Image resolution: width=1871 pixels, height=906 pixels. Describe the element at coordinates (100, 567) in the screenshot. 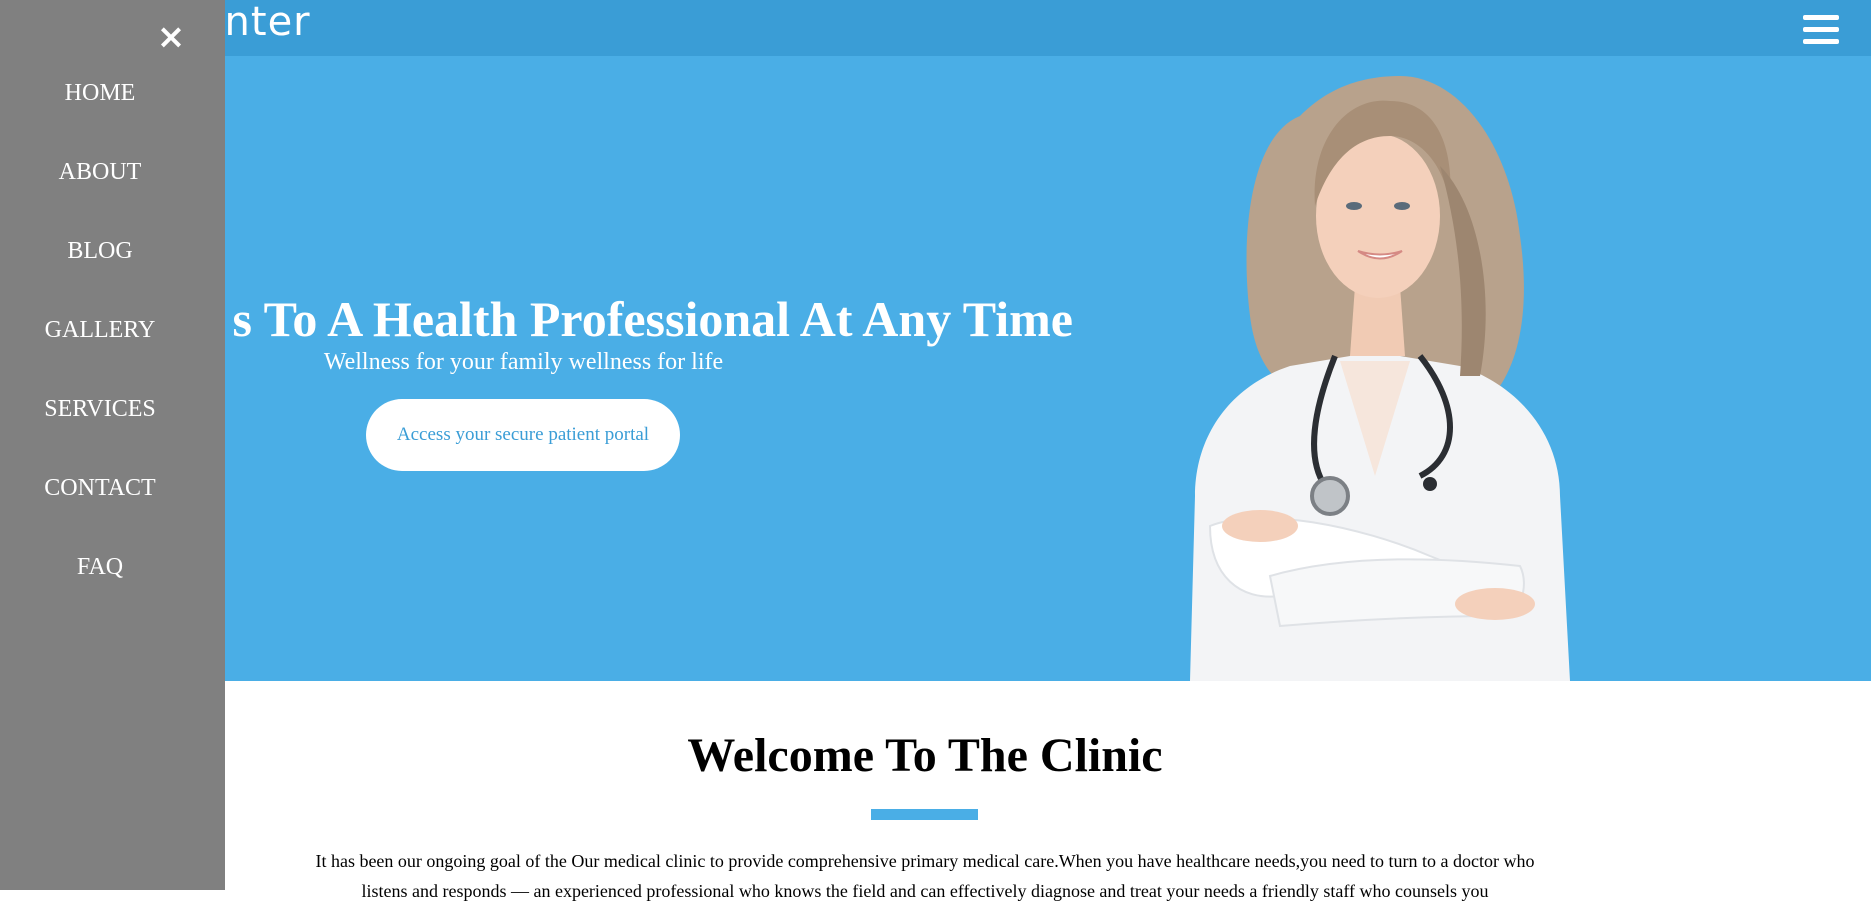

I see `nav-item-faq: FAQ` at that location.